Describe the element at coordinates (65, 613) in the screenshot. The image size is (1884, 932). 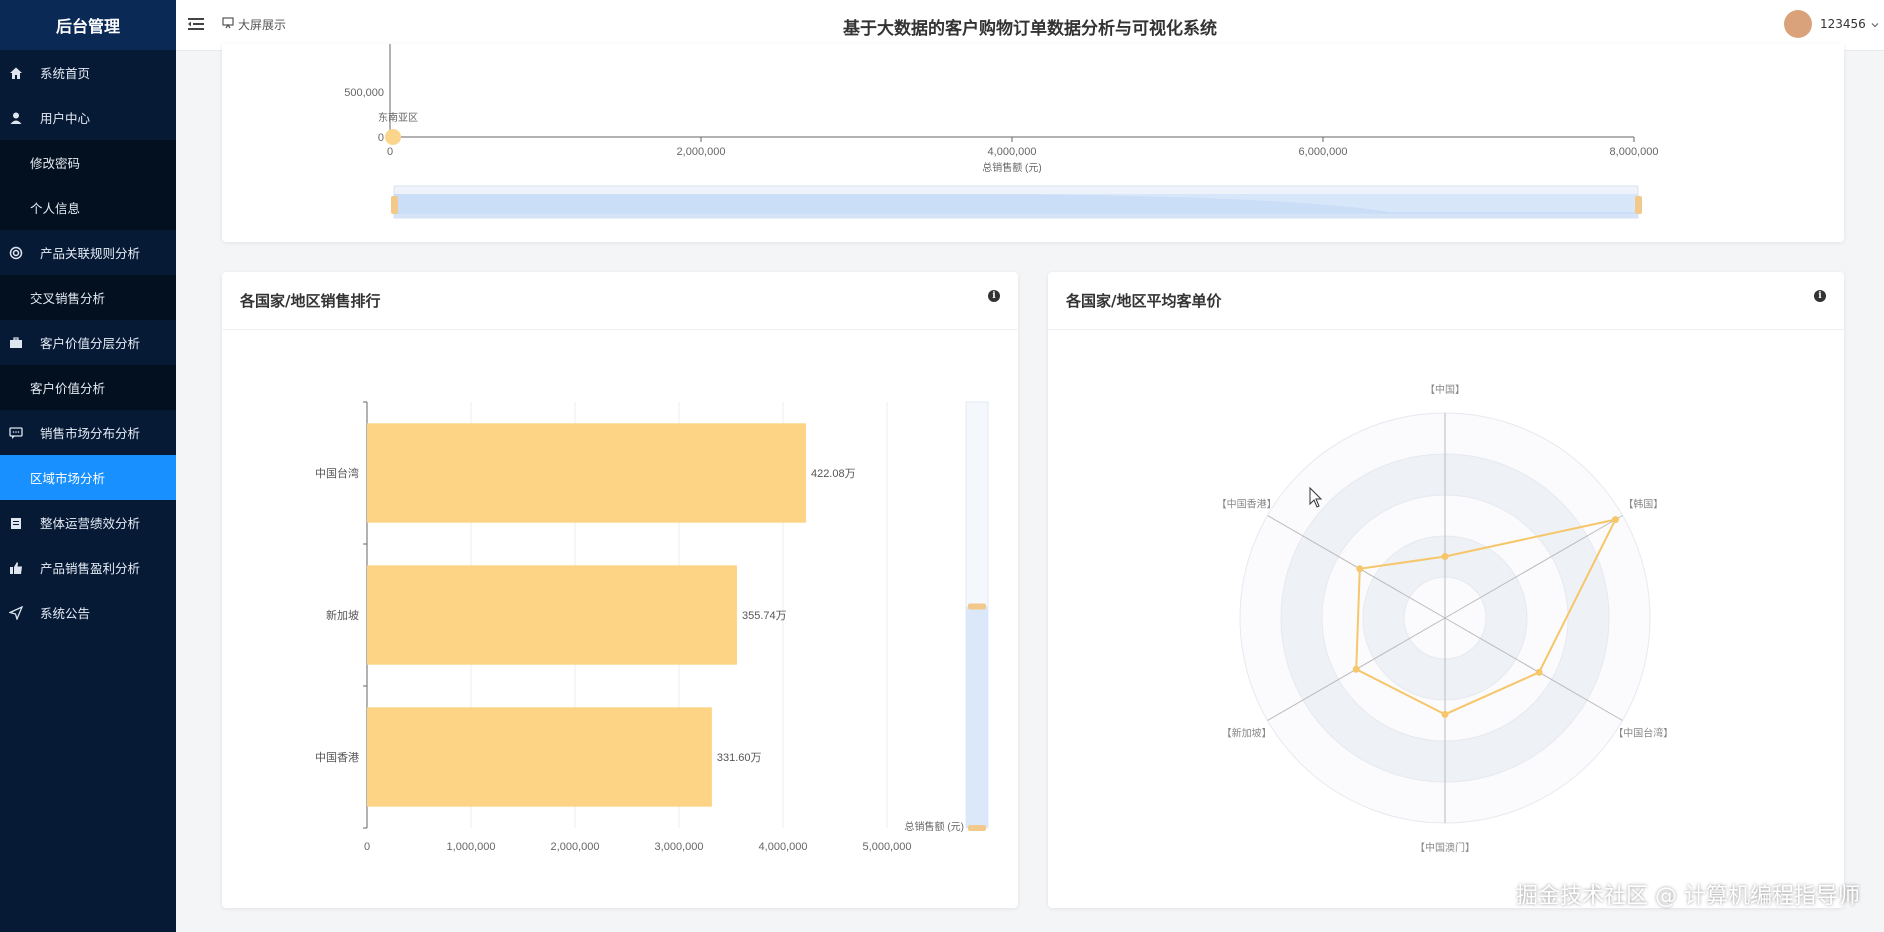
I see `sidebar-item-label: 系统公告` at that location.